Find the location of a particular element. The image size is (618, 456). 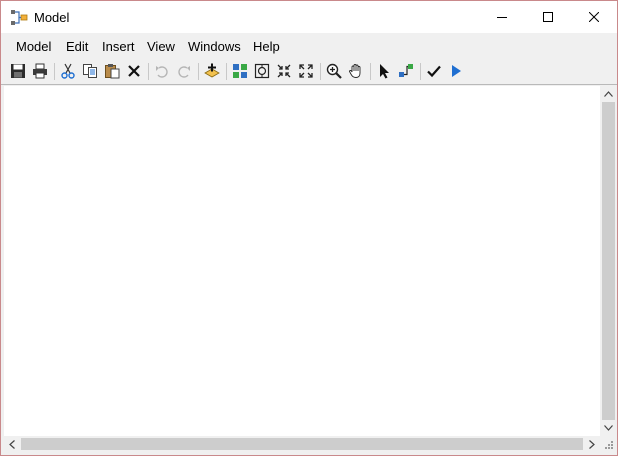

run-button is located at coordinates (456, 71).